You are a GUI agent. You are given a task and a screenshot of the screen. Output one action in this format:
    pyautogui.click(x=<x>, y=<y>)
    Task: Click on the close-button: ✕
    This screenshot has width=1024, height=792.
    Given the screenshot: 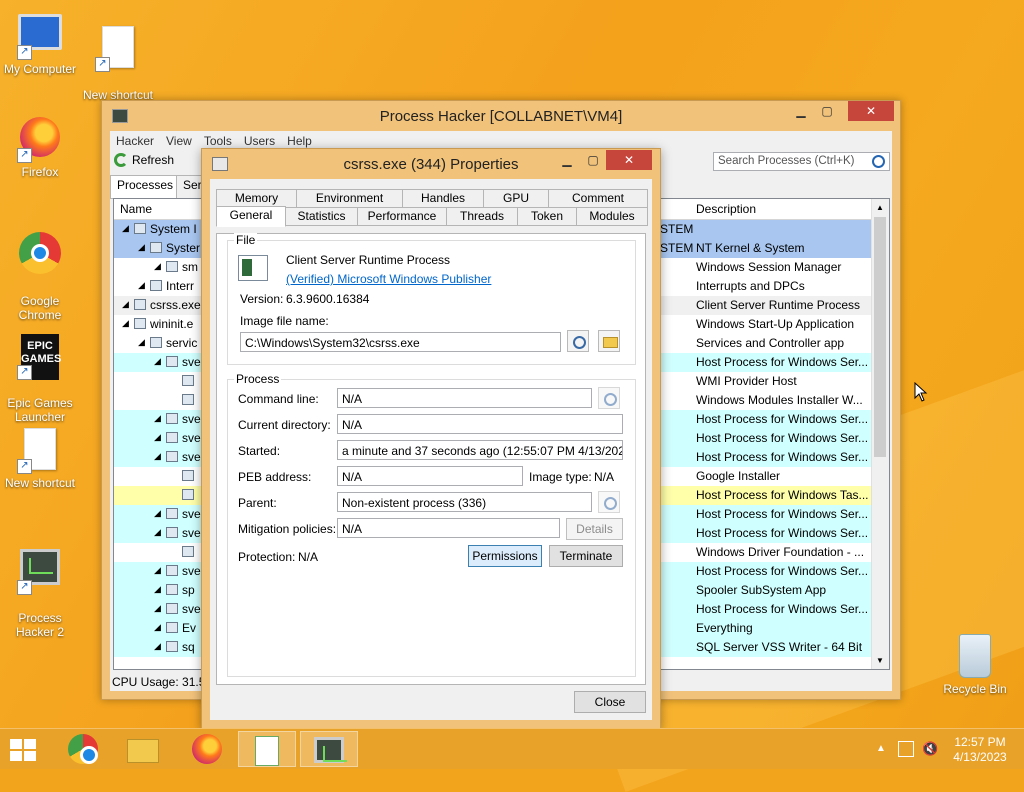 What is the action you would take?
    pyautogui.click(x=871, y=111)
    